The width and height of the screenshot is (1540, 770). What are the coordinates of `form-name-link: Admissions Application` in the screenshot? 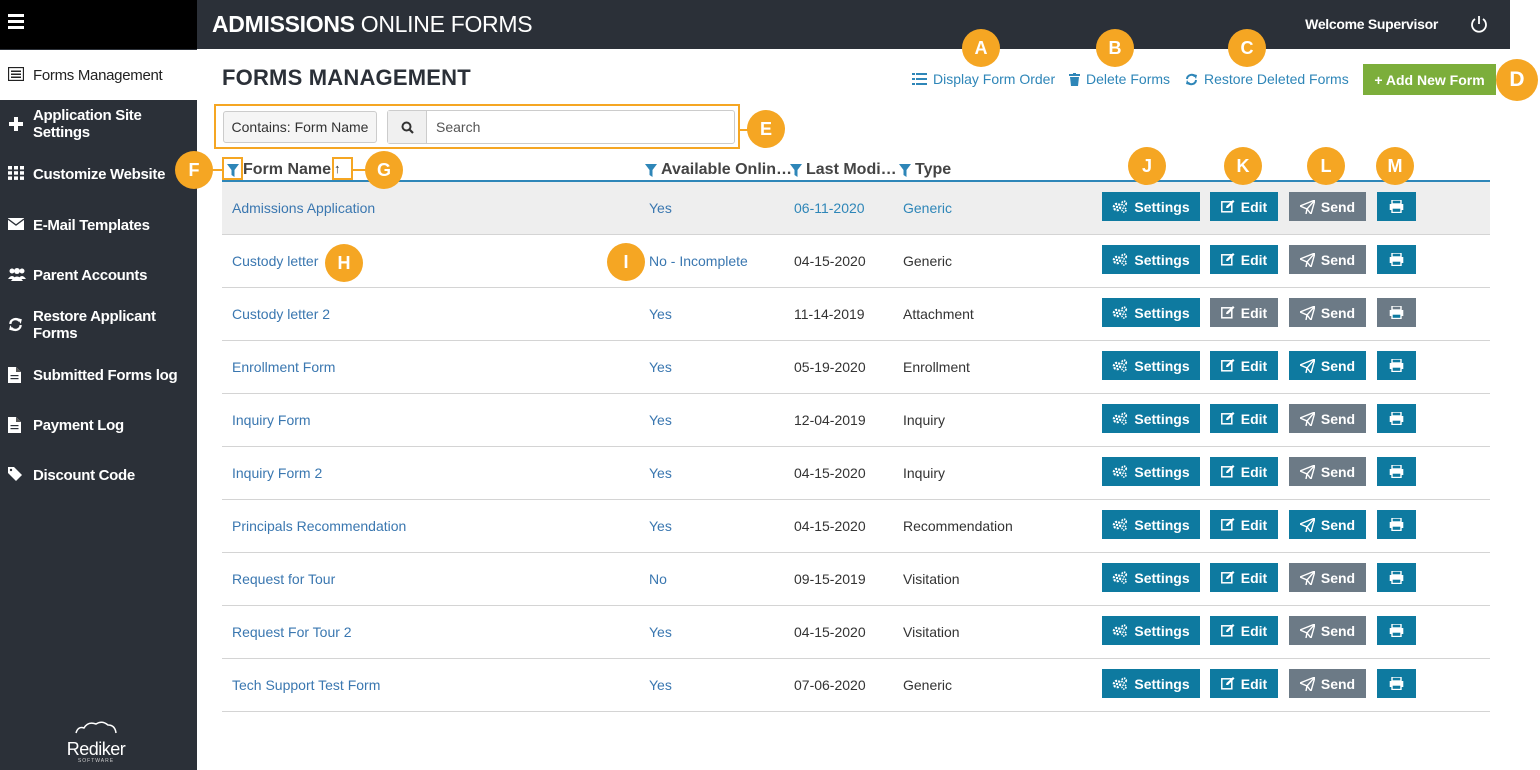 It's located at (303, 208).